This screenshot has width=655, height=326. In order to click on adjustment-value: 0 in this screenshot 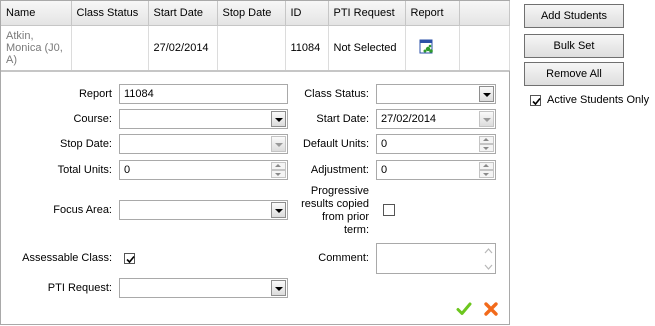, I will do `click(384, 170)`.